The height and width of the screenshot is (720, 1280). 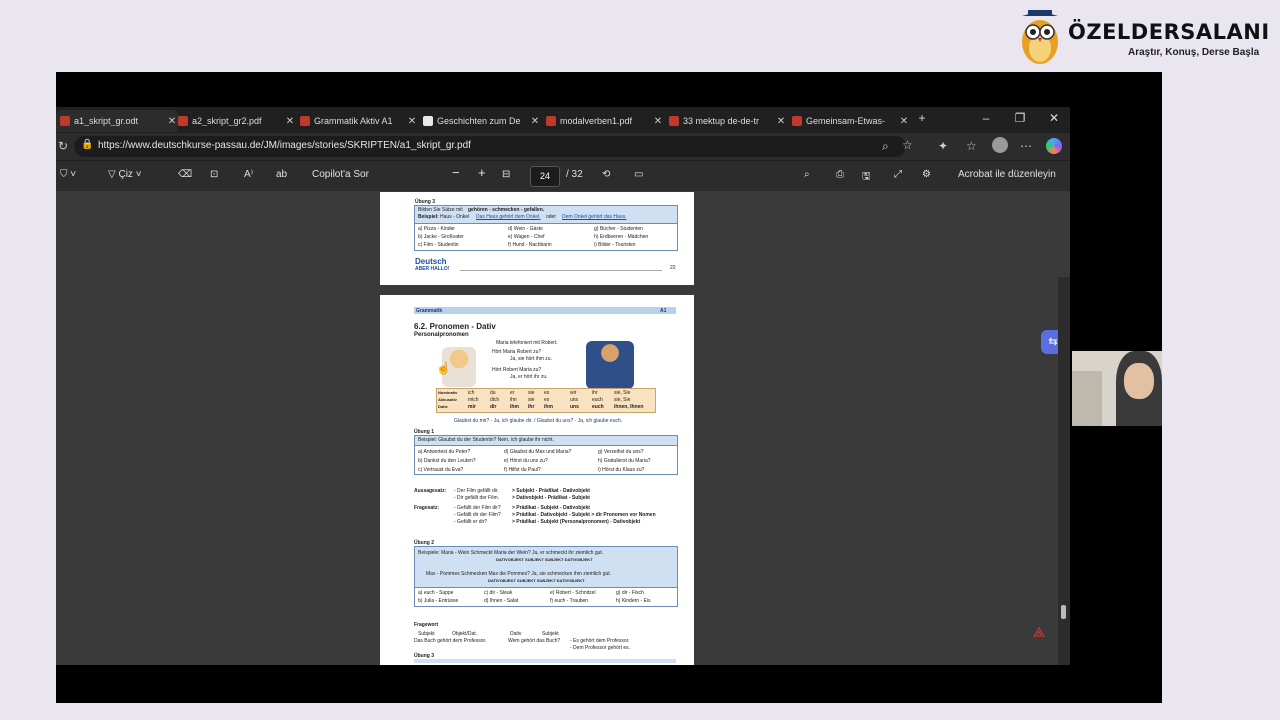 What do you see at coordinates (943, 146) in the screenshot?
I see `extensions-icon: ✦` at bounding box center [943, 146].